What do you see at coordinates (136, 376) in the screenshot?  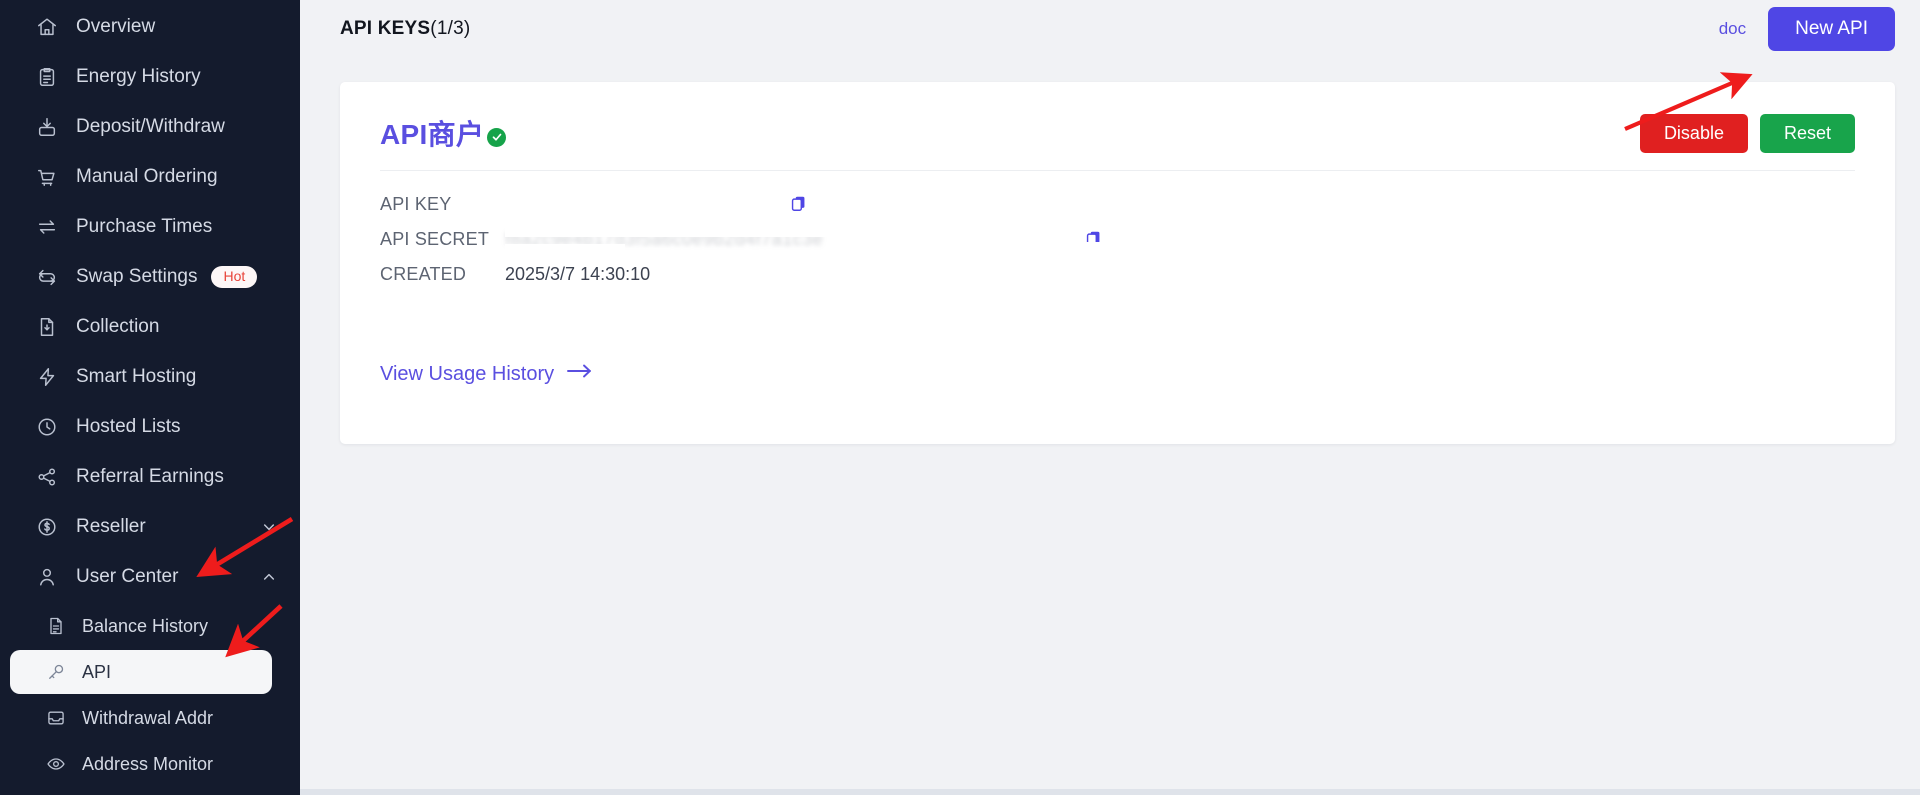 I see `sidebar-item-label: Smart Hosting` at bounding box center [136, 376].